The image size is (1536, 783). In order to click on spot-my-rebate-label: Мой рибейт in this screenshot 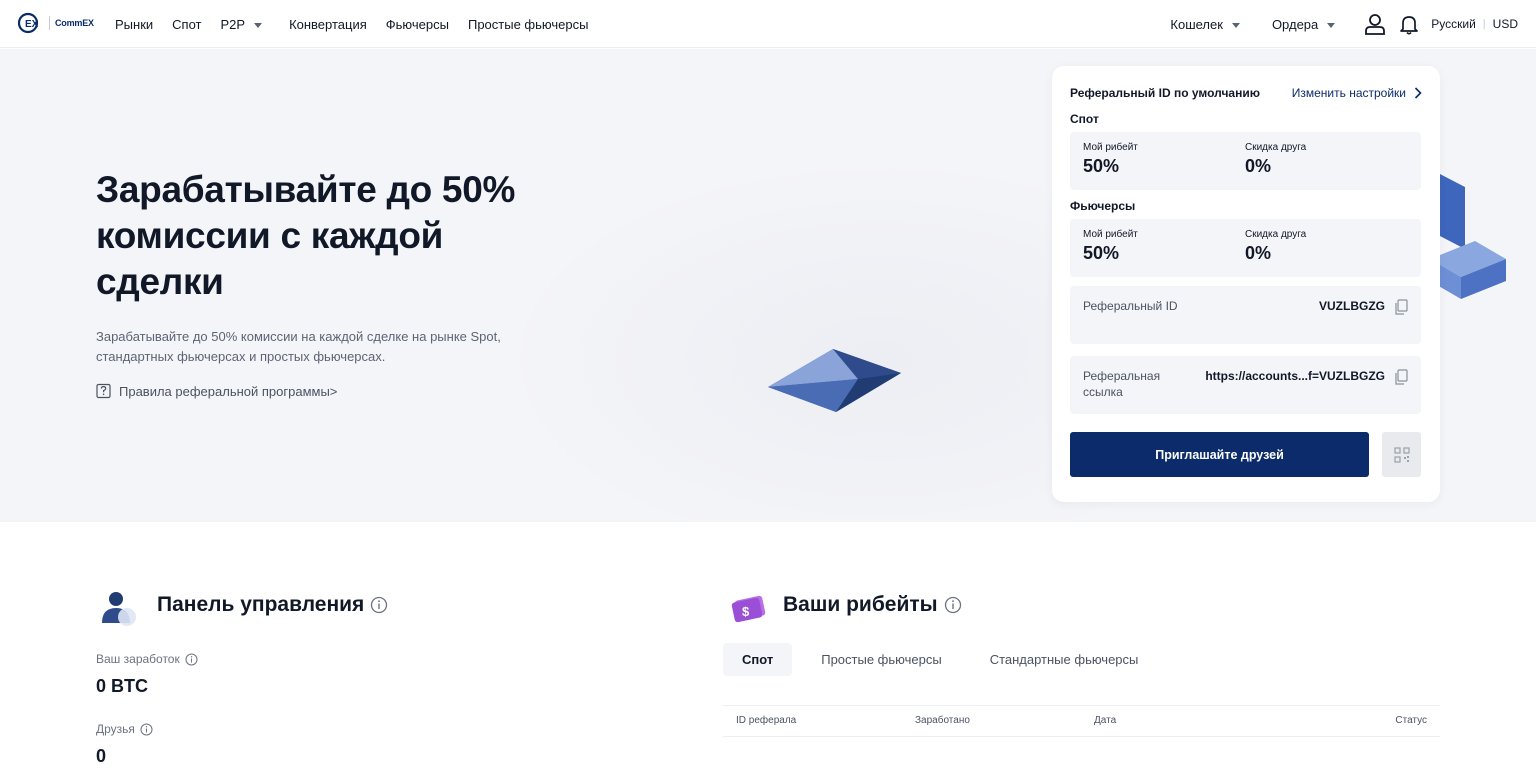, I will do `click(1110, 147)`.